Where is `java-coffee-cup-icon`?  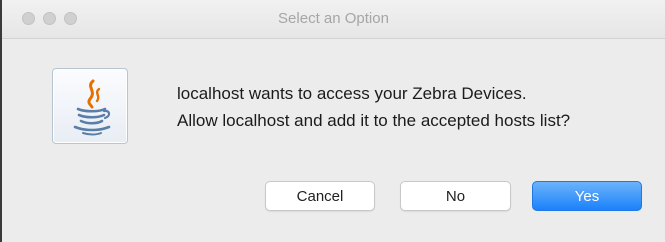
java-coffee-cup-icon is located at coordinates (90, 106).